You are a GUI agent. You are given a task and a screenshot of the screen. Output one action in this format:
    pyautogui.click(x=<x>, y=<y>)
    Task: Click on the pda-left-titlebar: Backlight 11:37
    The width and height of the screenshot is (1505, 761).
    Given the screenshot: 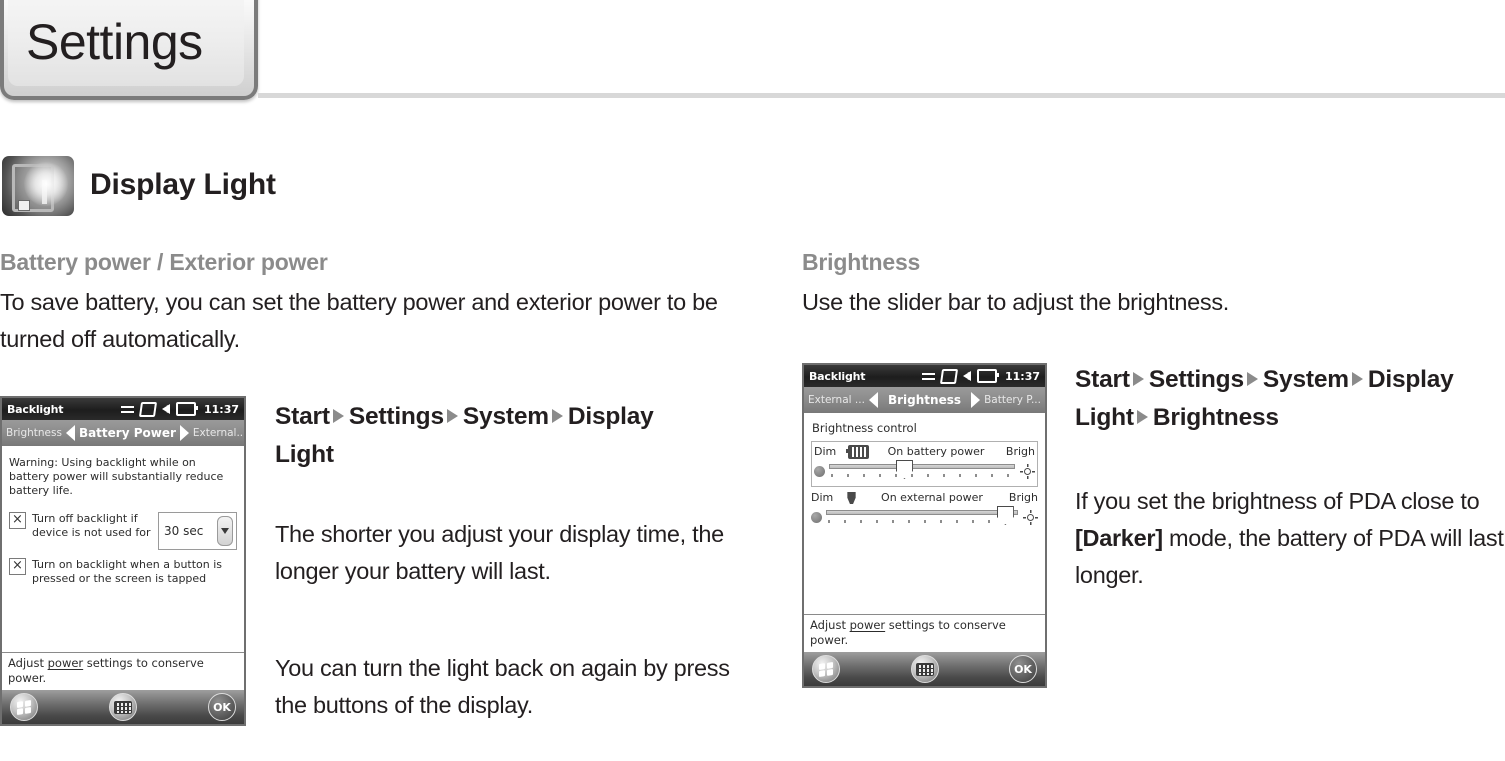 What is the action you would take?
    pyautogui.click(x=123, y=409)
    